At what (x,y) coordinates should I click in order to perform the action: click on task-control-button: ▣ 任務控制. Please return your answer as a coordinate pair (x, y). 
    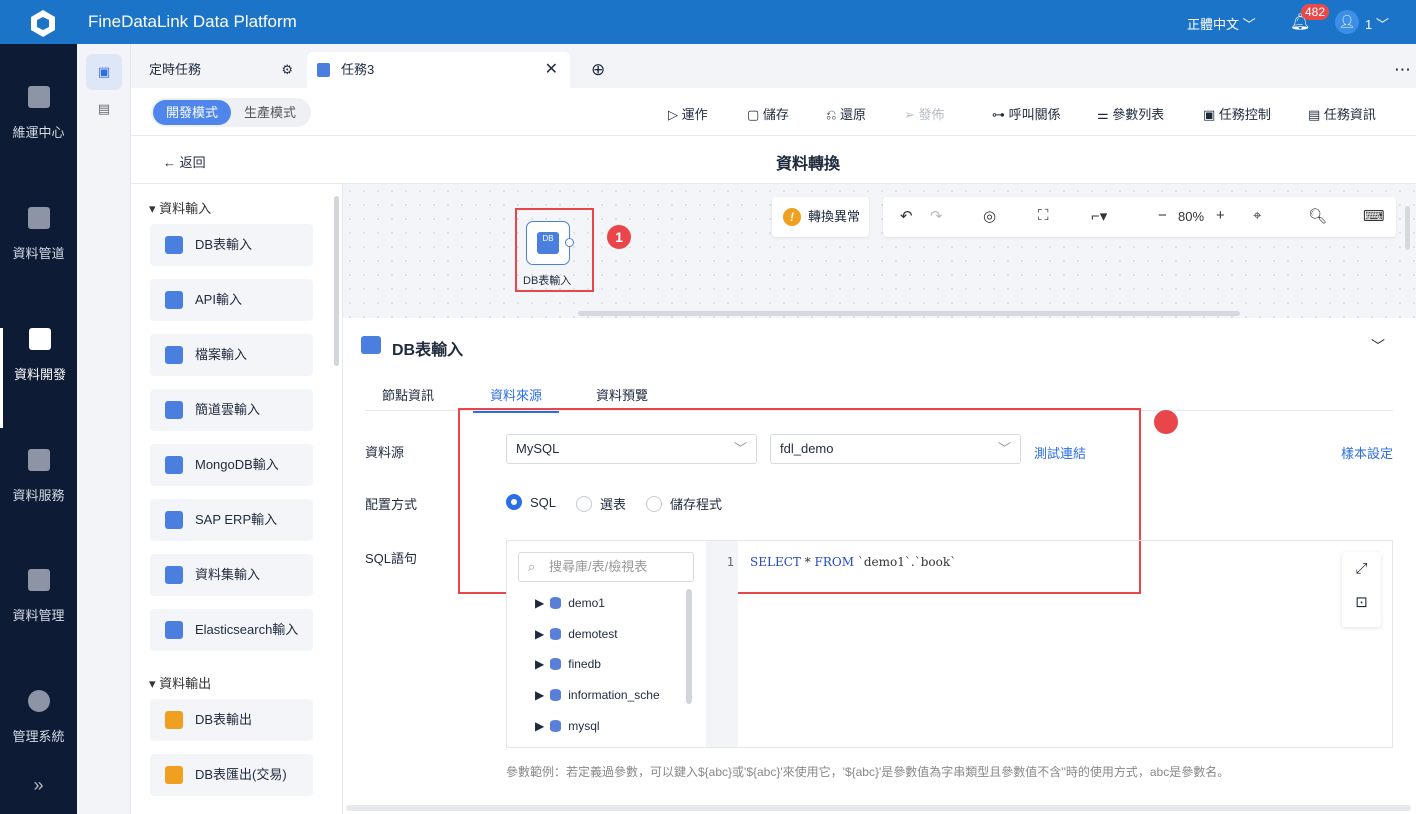
    Looking at the image, I should click on (1237, 113).